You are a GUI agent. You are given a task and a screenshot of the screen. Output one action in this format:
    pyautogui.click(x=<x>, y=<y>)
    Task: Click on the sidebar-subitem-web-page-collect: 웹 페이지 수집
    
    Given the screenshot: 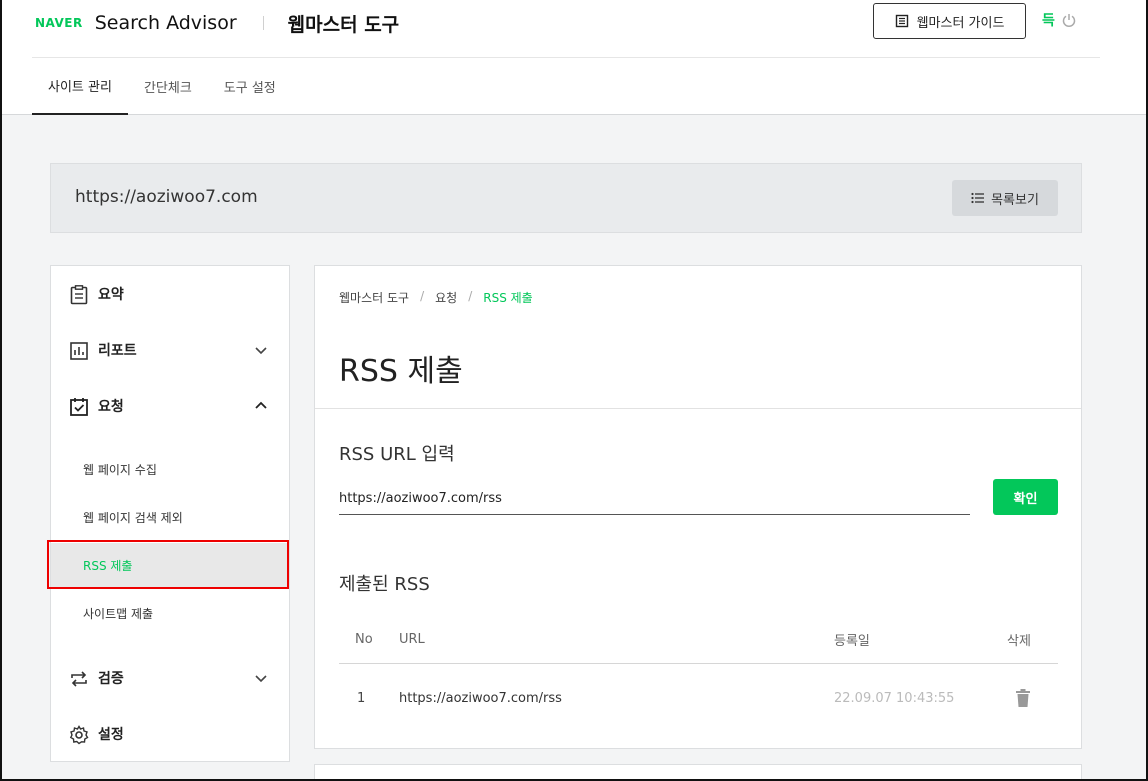 What is the action you would take?
    pyautogui.click(x=170, y=469)
    